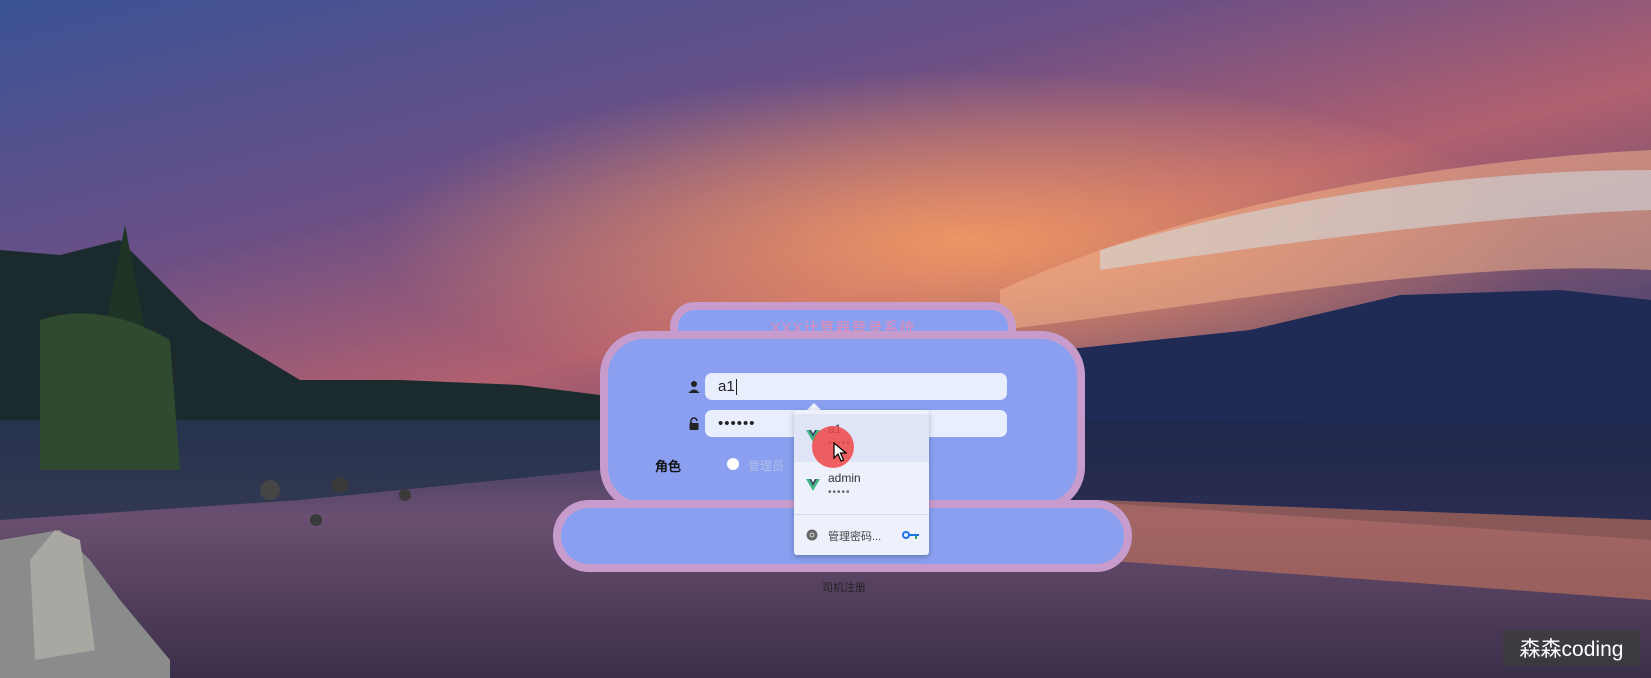 The image size is (1651, 678). Describe the element at coordinates (910, 535) in the screenshot. I see `key-icon` at that location.